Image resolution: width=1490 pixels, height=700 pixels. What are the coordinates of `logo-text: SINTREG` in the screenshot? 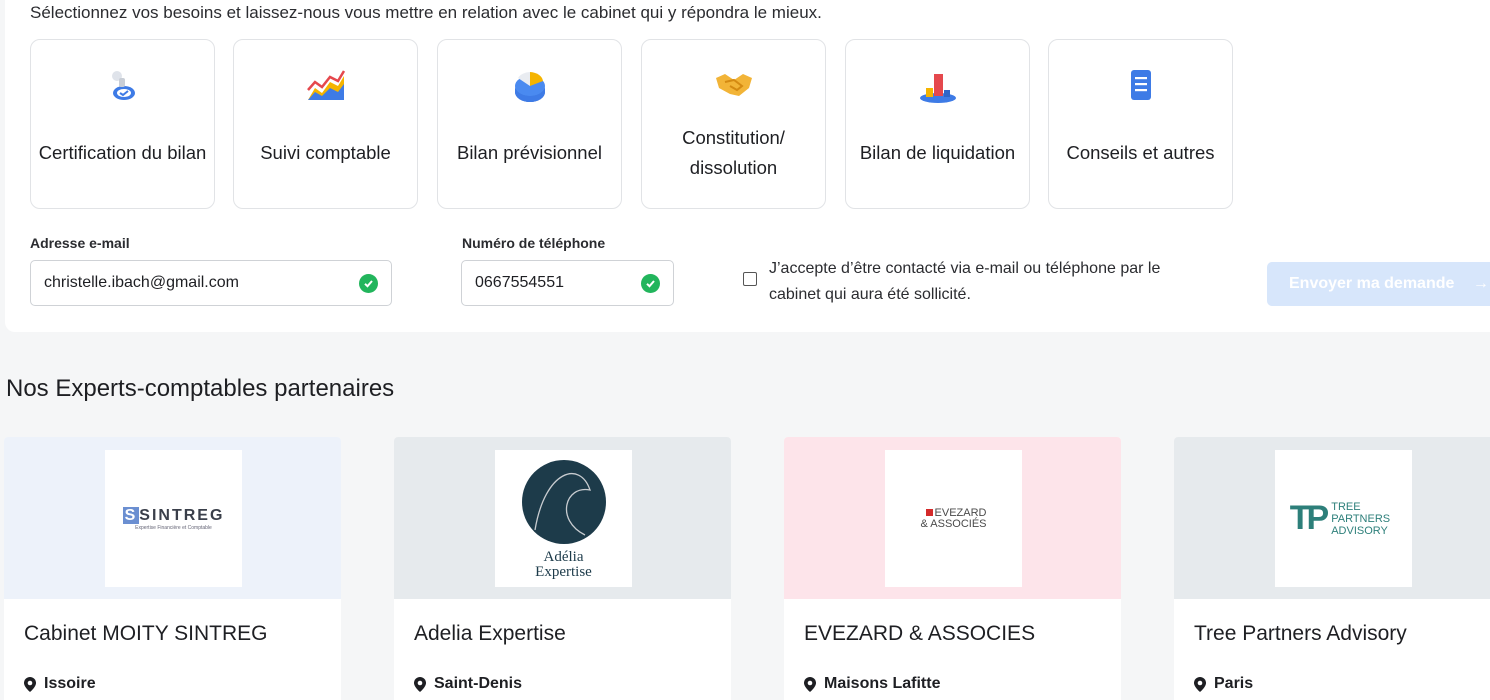 It's located at (182, 515).